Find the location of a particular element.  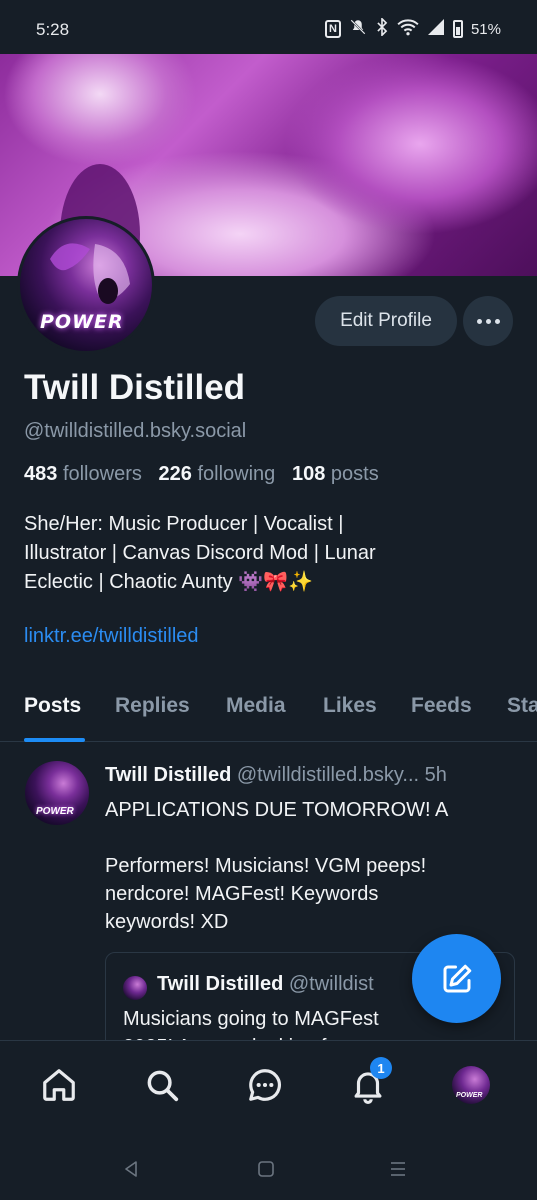

post-author: Twill Distilled is located at coordinates (168, 775).